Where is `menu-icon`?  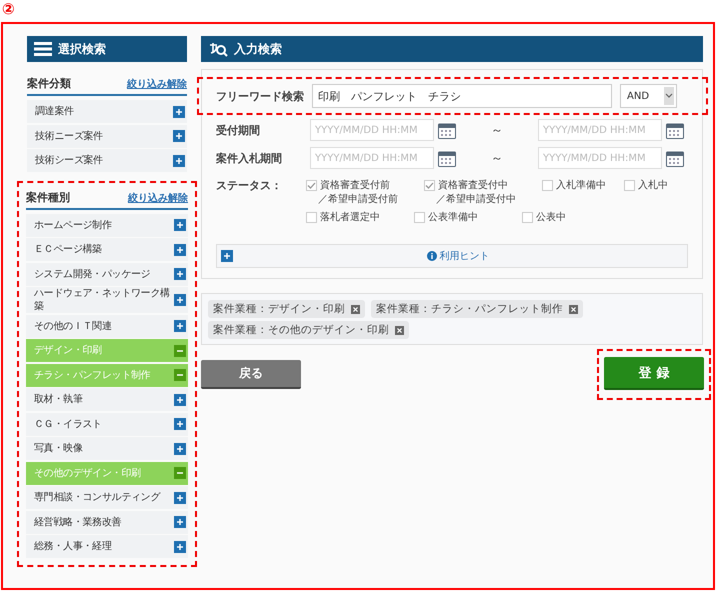 menu-icon is located at coordinates (43, 49).